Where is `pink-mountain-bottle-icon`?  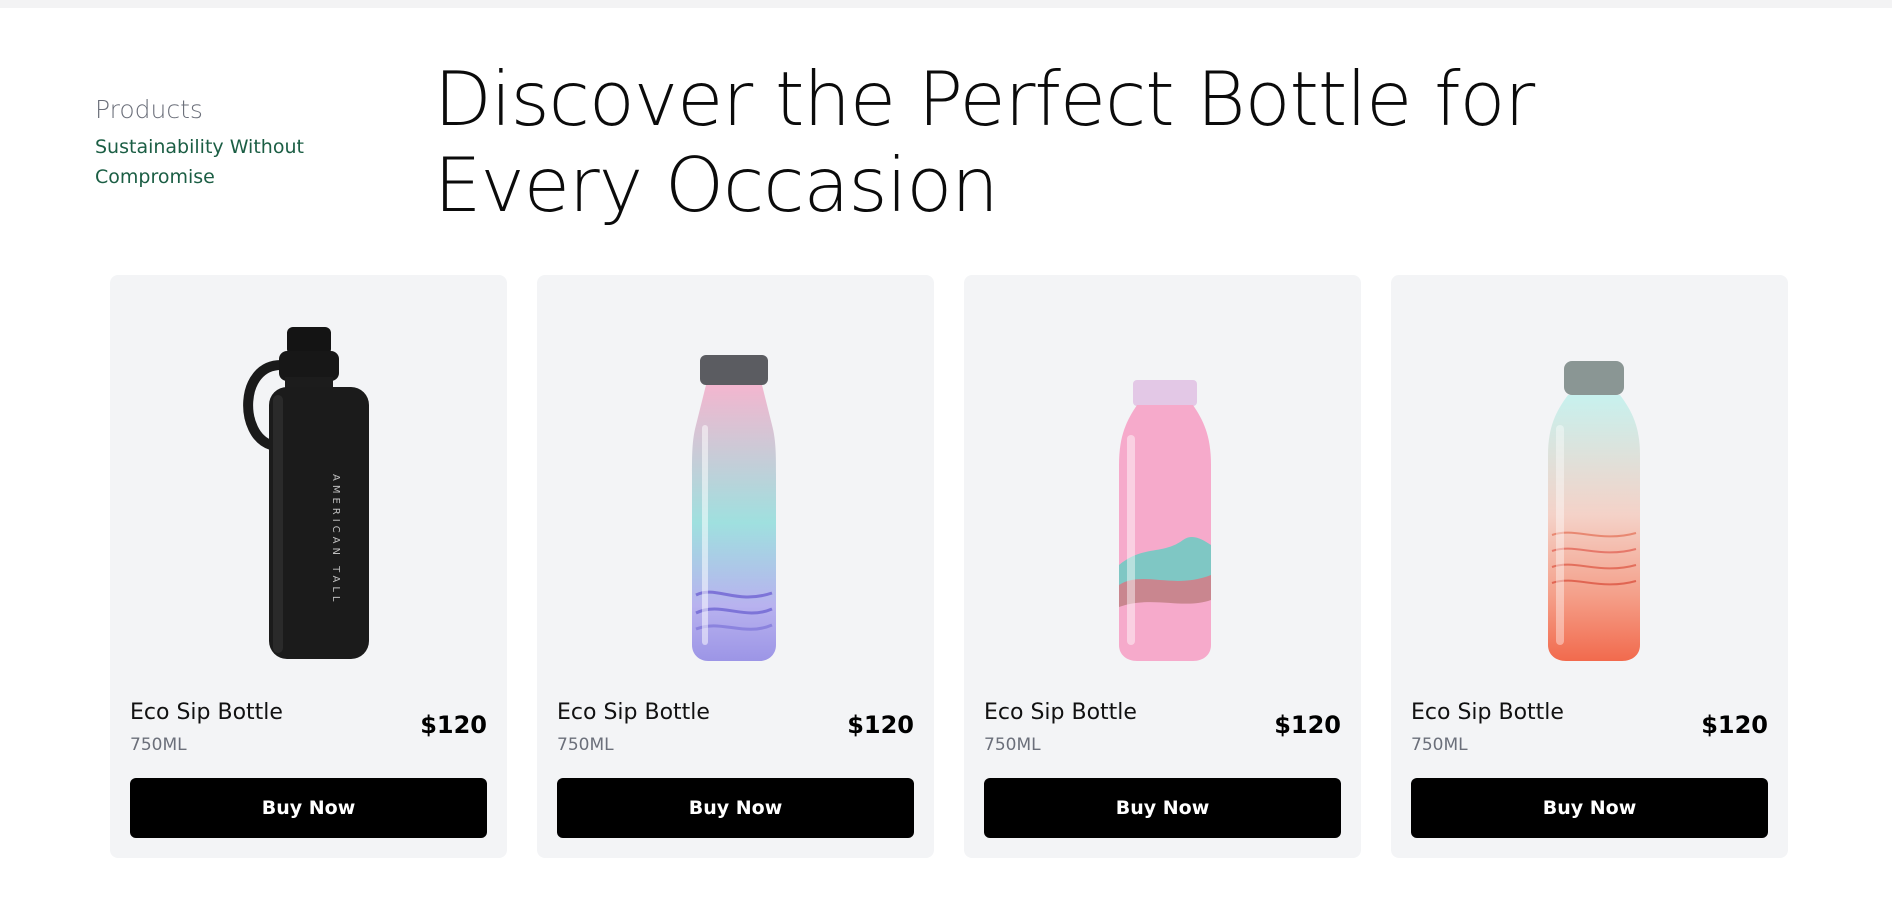 pink-mountain-bottle-icon is located at coordinates (1162, 480).